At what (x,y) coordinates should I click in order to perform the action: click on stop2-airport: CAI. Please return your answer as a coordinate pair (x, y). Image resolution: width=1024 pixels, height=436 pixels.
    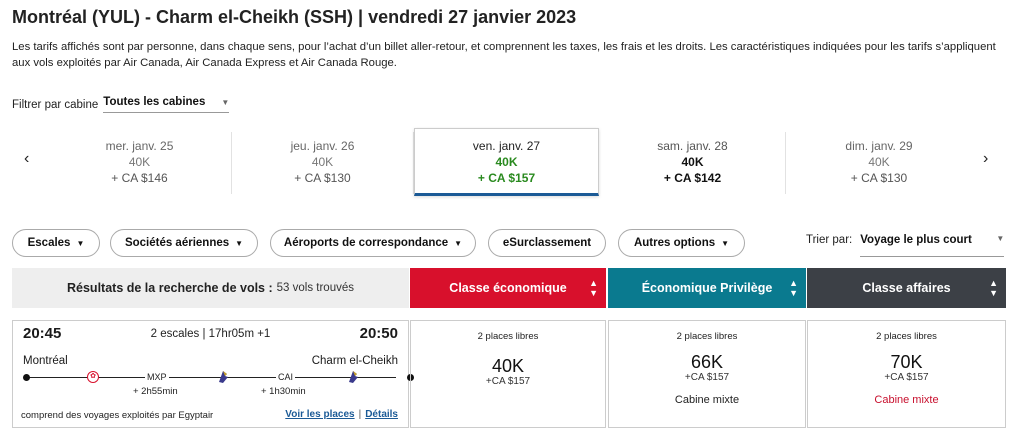
    Looking at the image, I should click on (286, 377).